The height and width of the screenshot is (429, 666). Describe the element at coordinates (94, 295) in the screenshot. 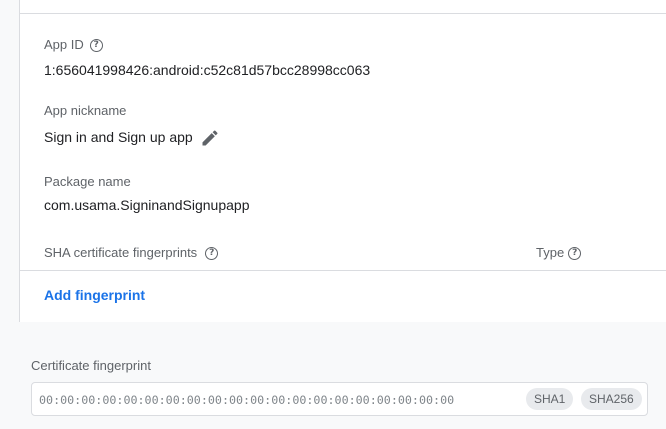

I see `add-fingerprint-link: Add fingerprint` at that location.